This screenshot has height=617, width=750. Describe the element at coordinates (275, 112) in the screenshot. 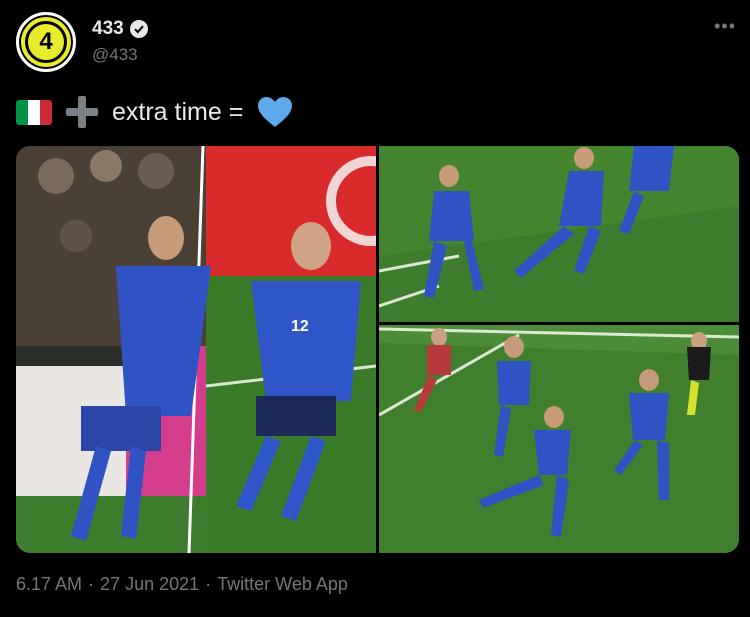

I see `blue-heart-icon` at that location.